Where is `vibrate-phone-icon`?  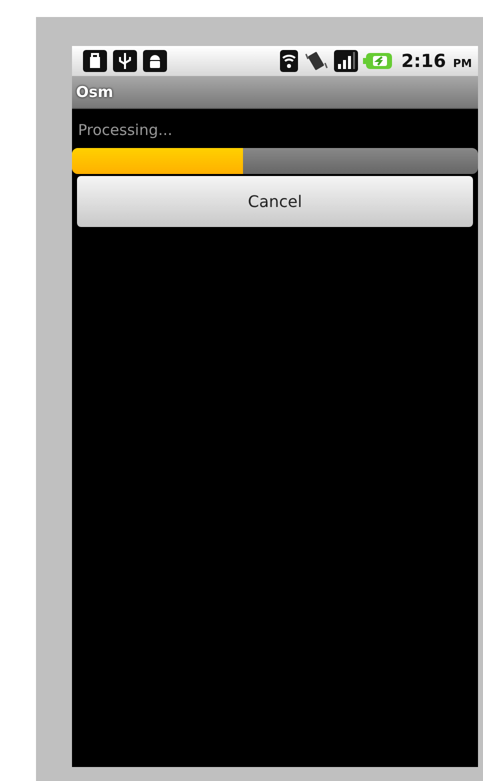 vibrate-phone-icon is located at coordinates (316, 61).